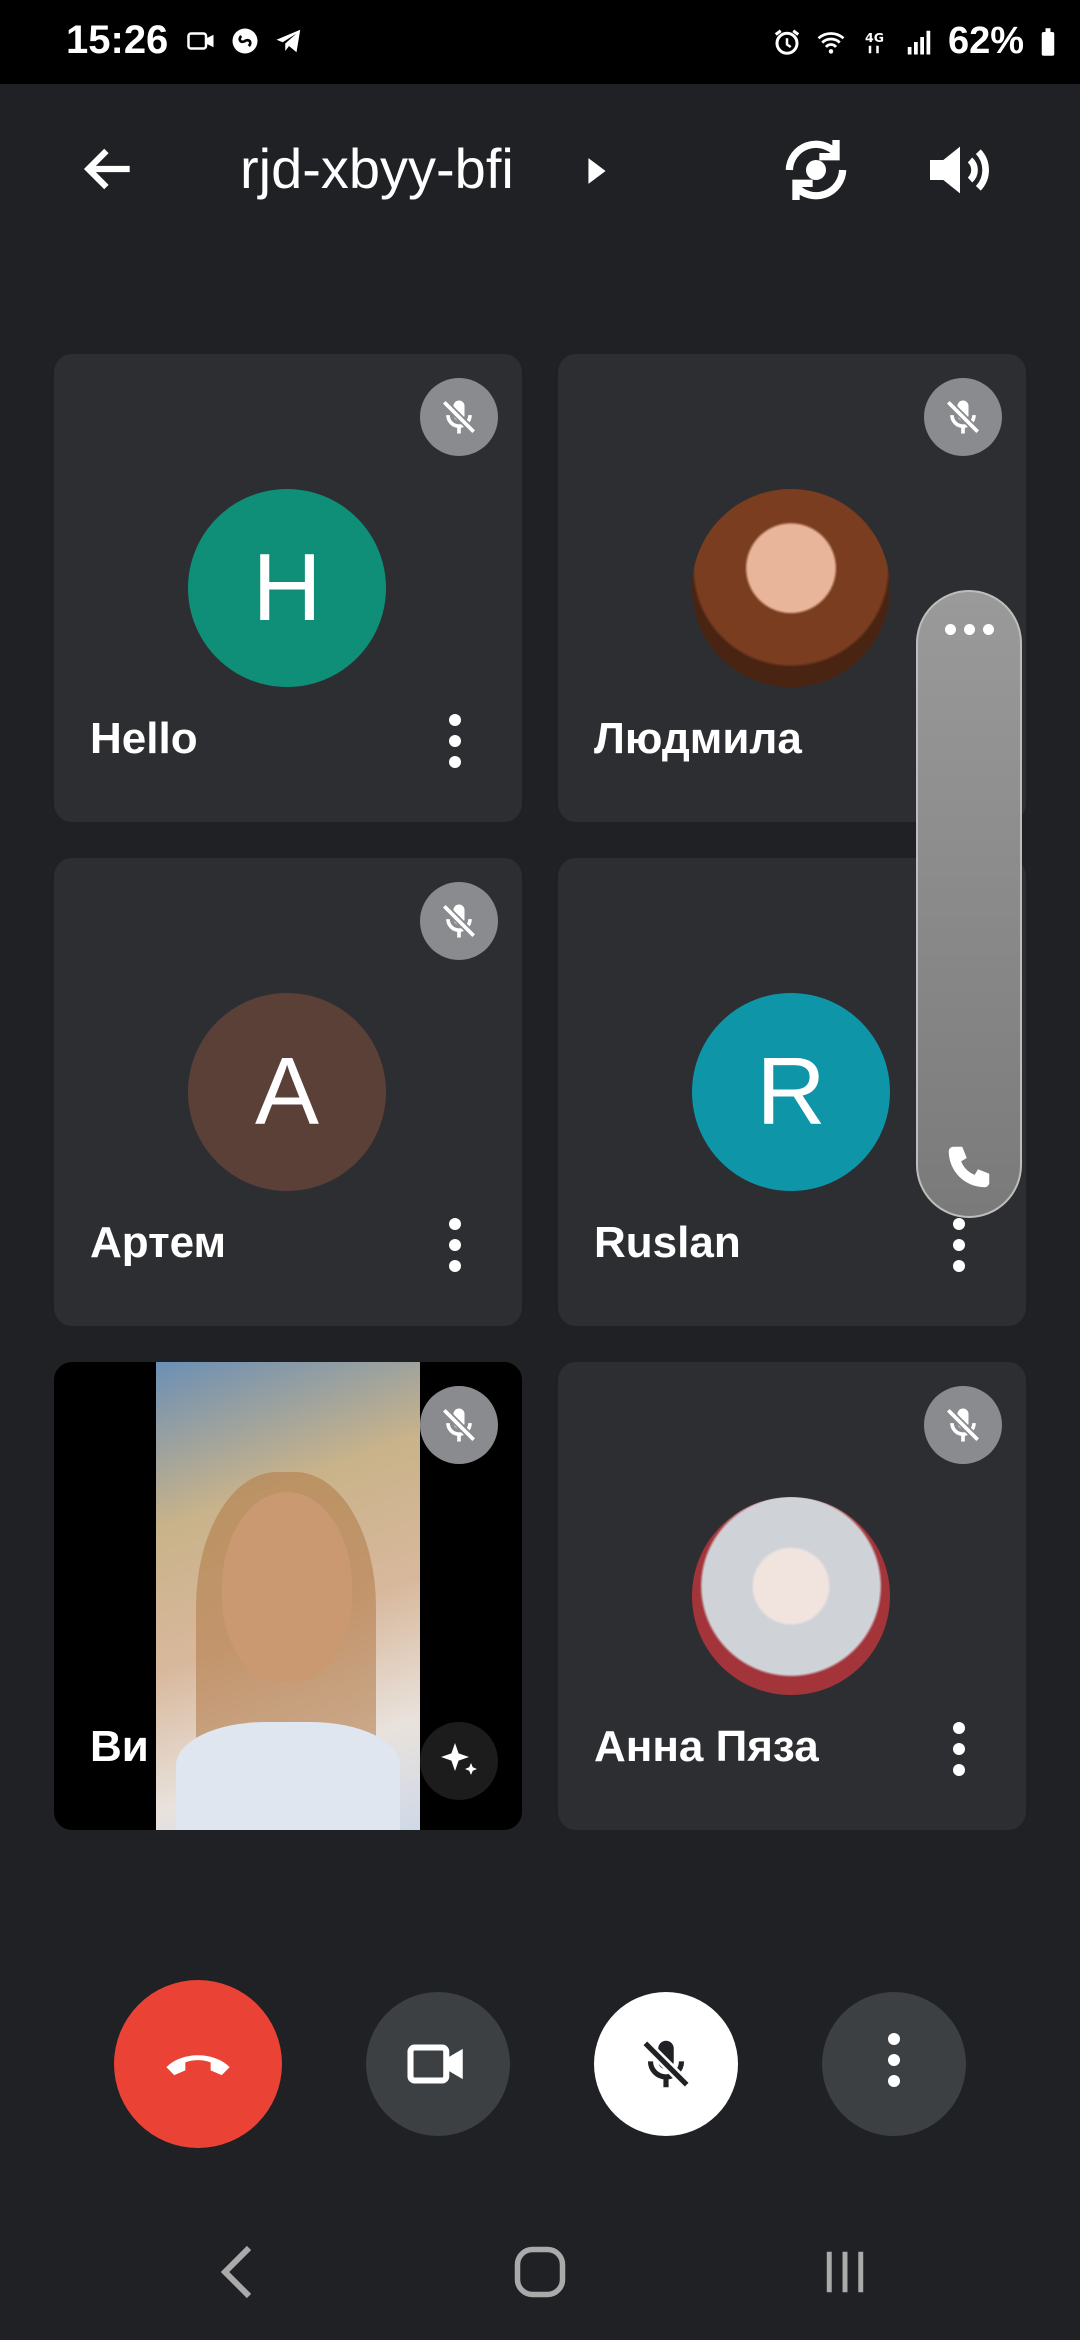  What do you see at coordinates (109, 169) in the screenshot?
I see `back-arrow-icon` at bounding box center [109, 169].